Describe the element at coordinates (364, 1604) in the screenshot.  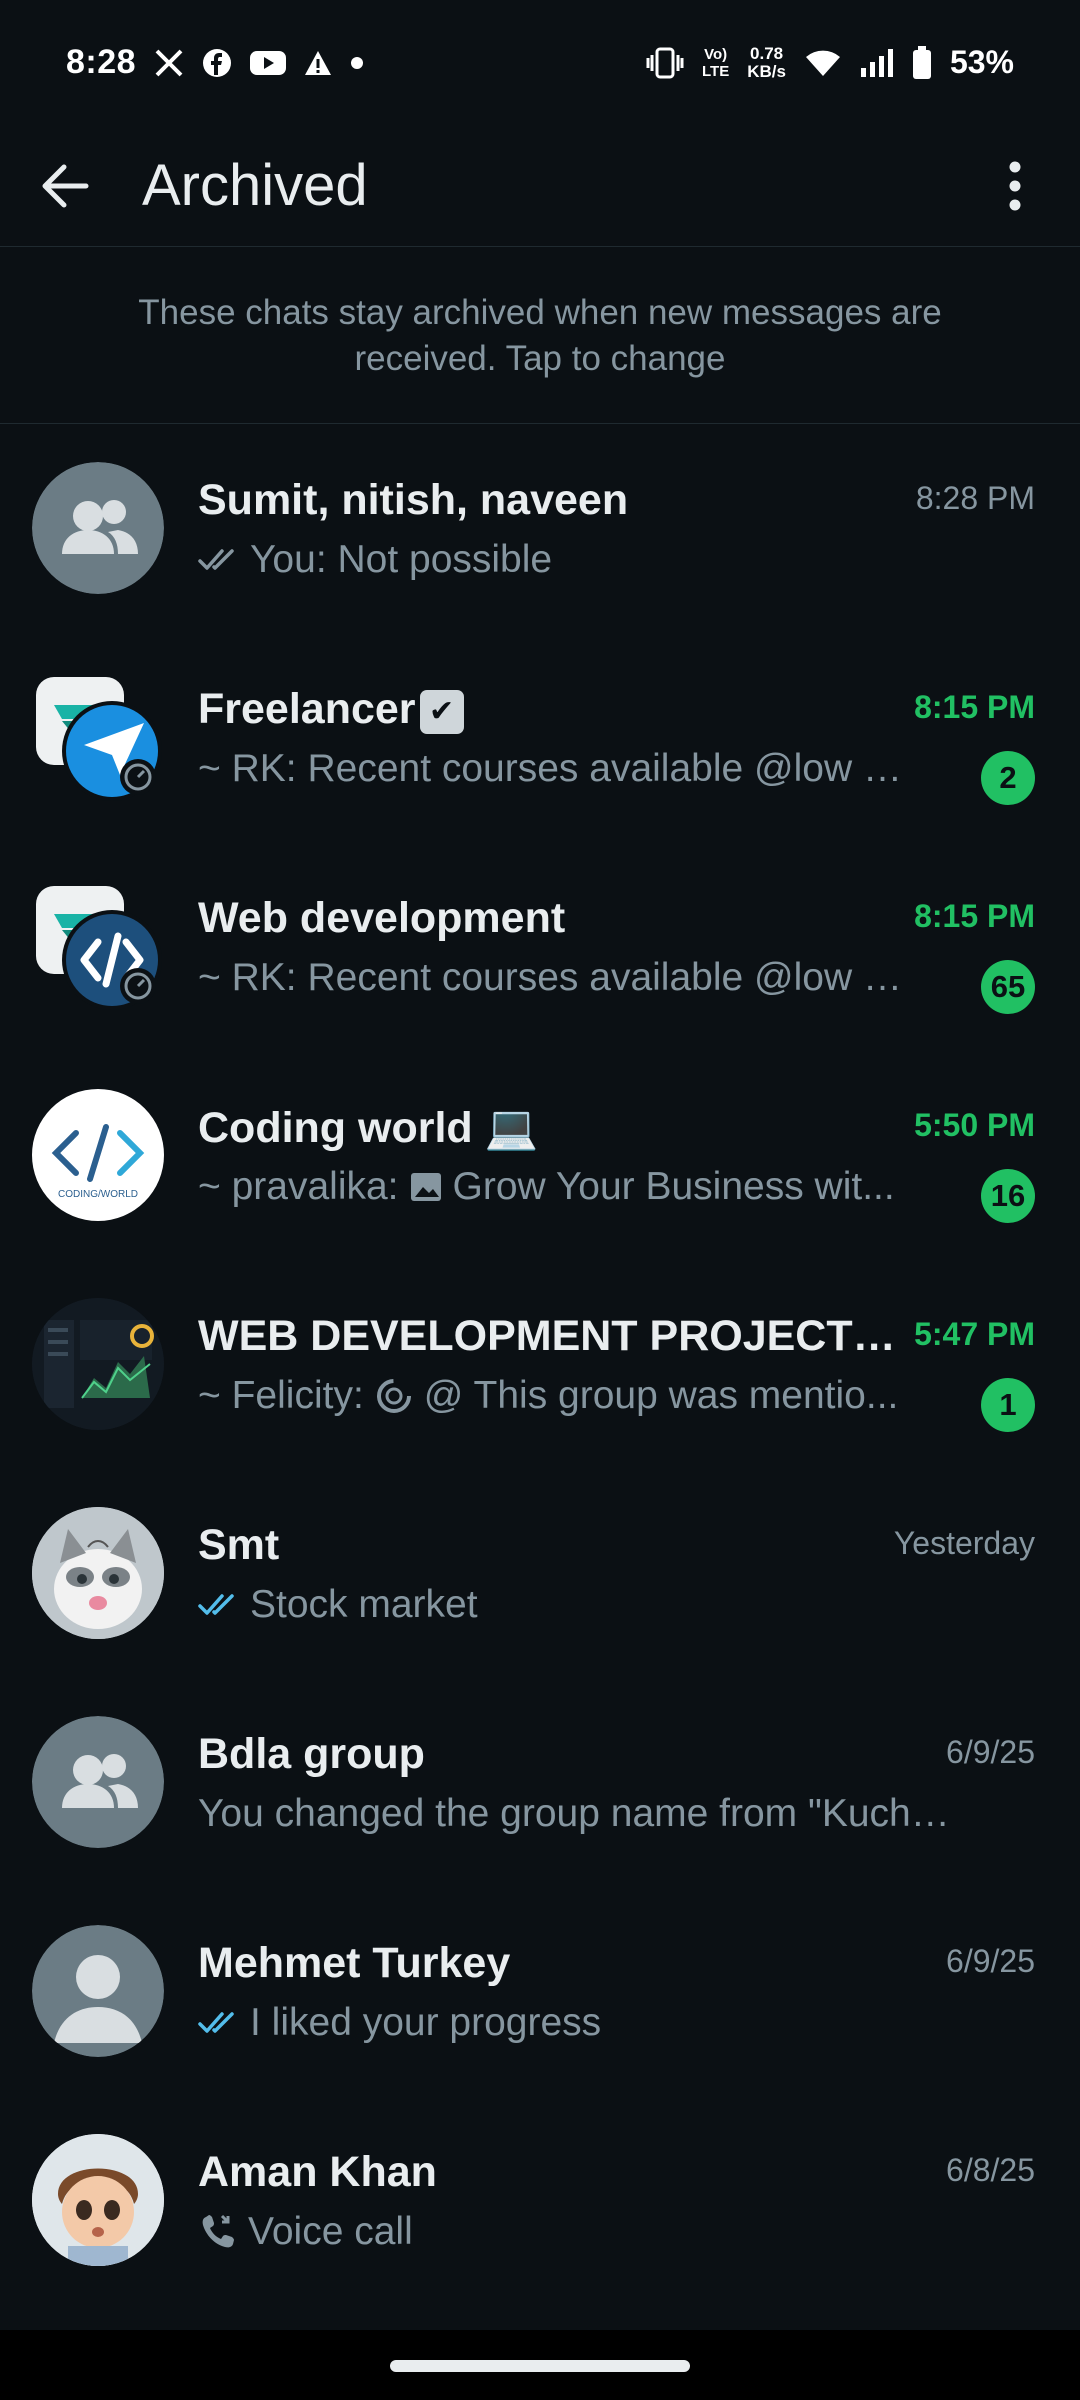
I see `preview-text: Stock market` at that location.